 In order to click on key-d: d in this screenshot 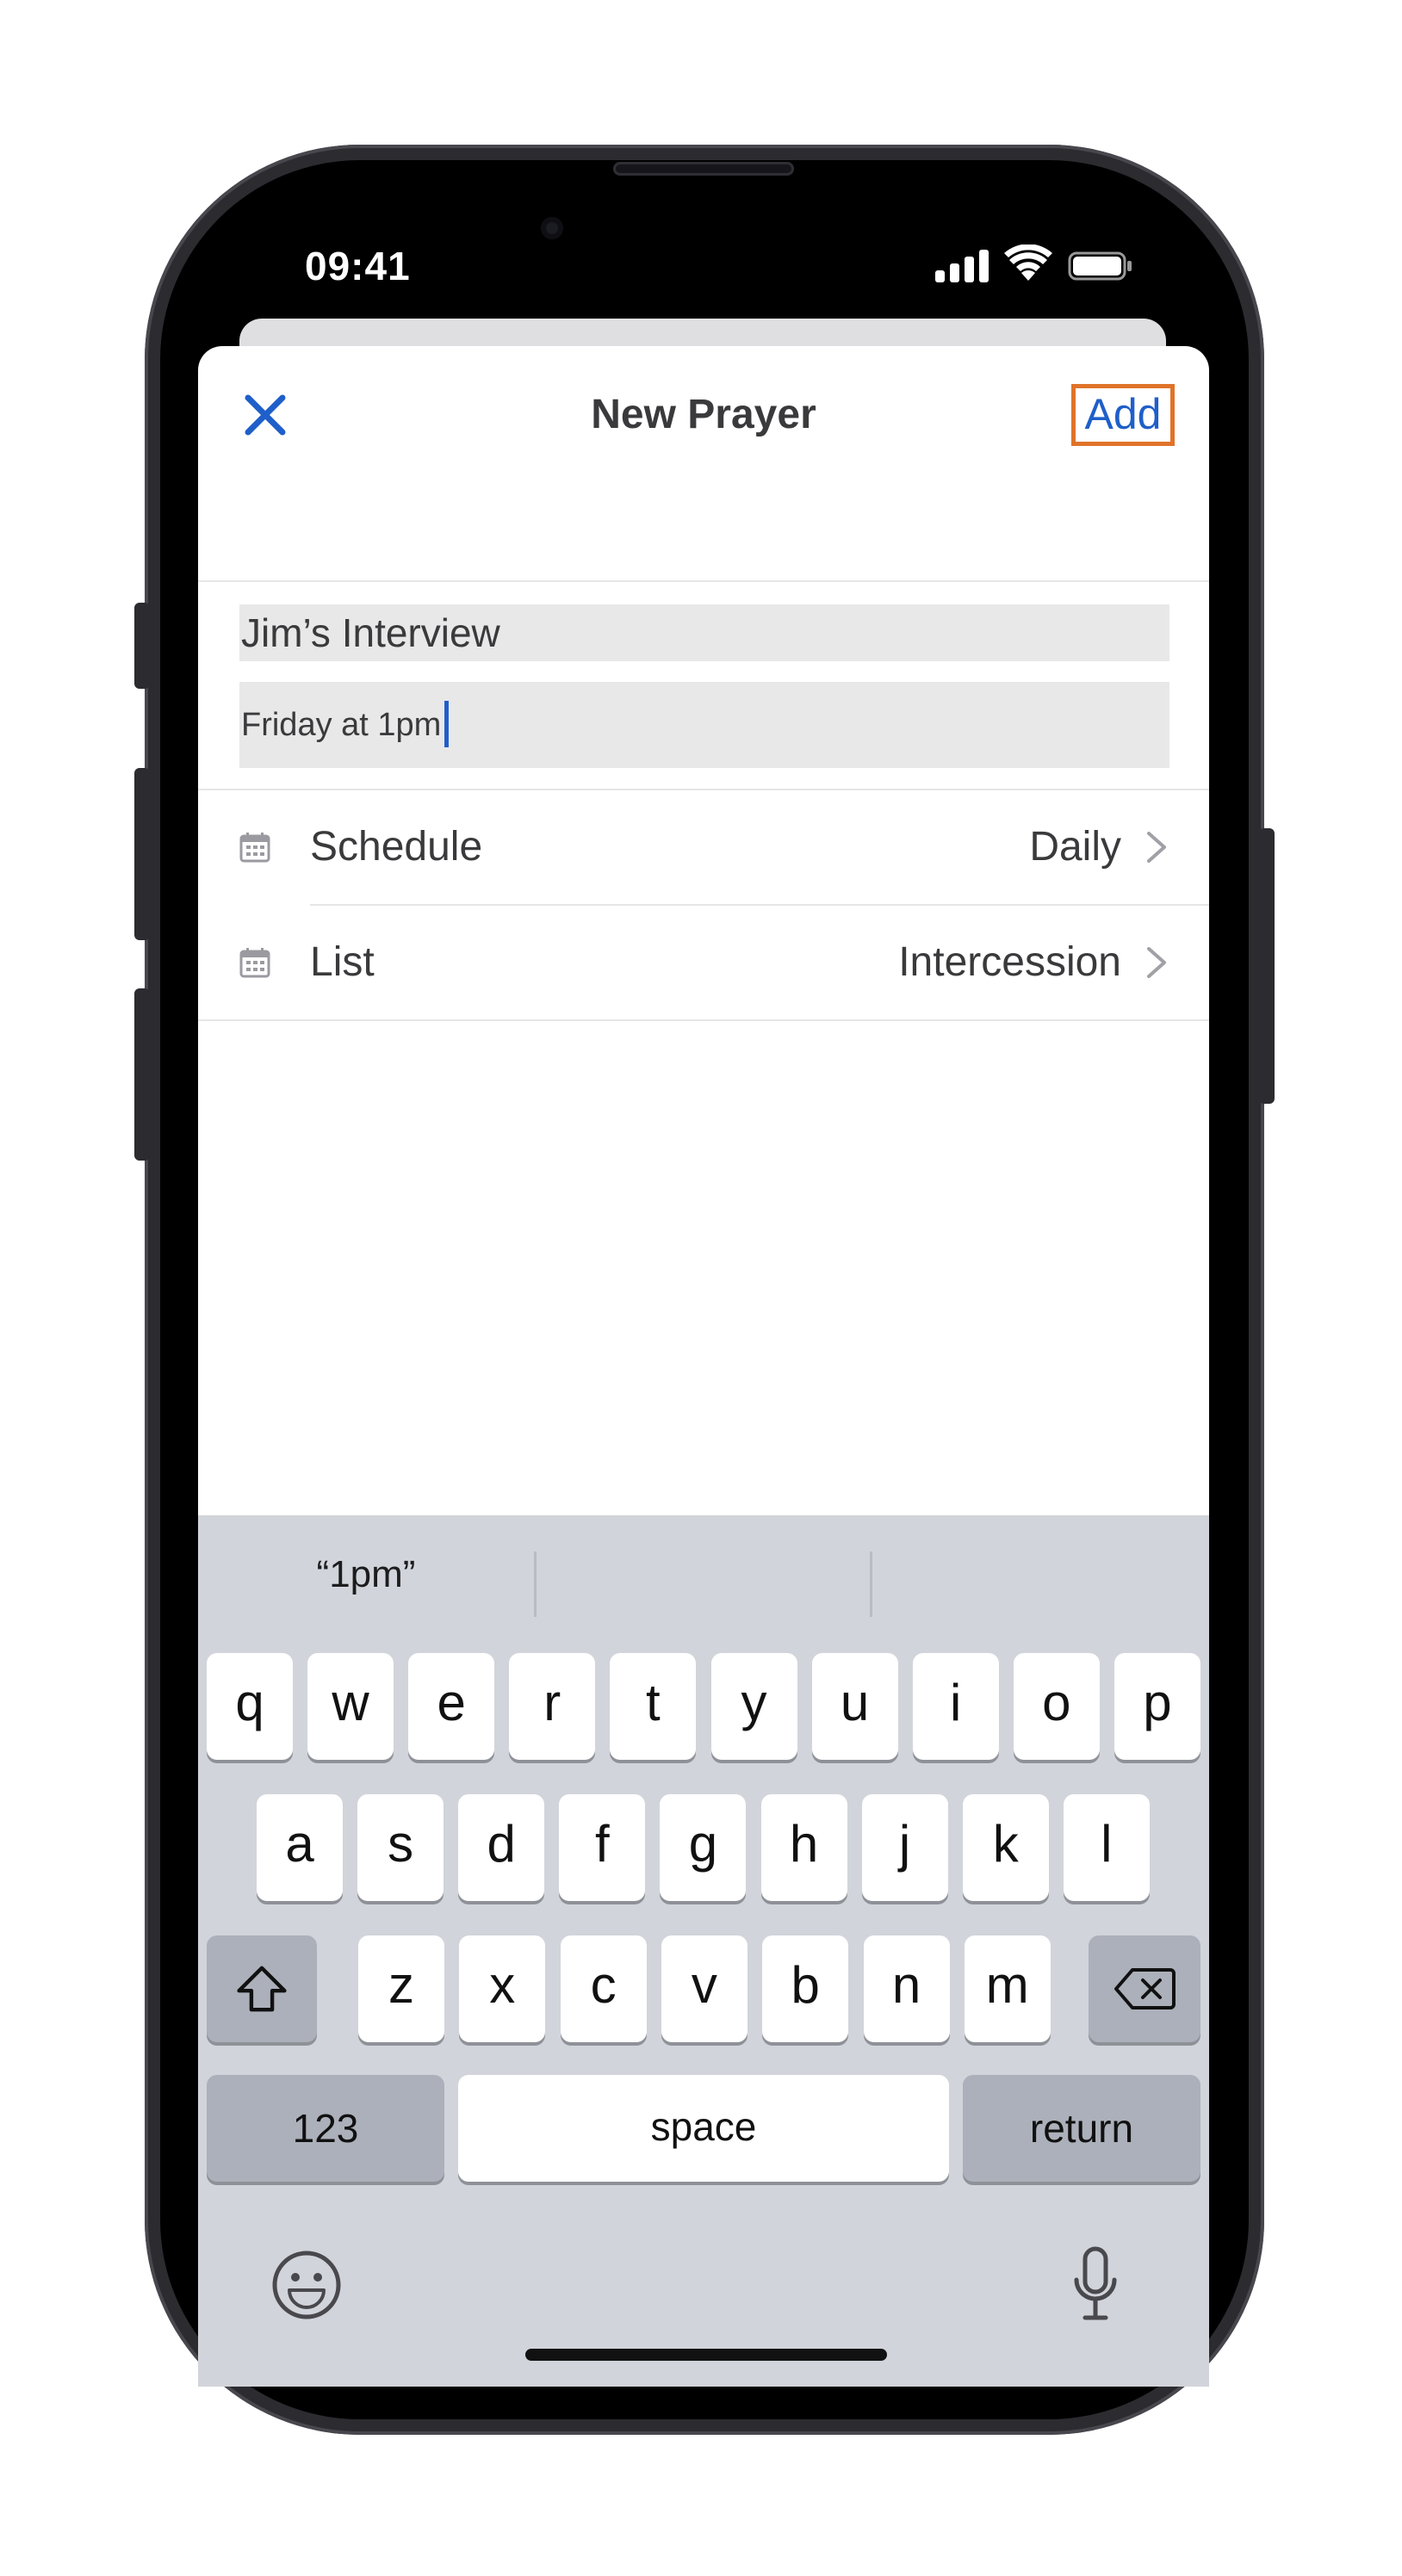, I will do `click(502, 1848)`.